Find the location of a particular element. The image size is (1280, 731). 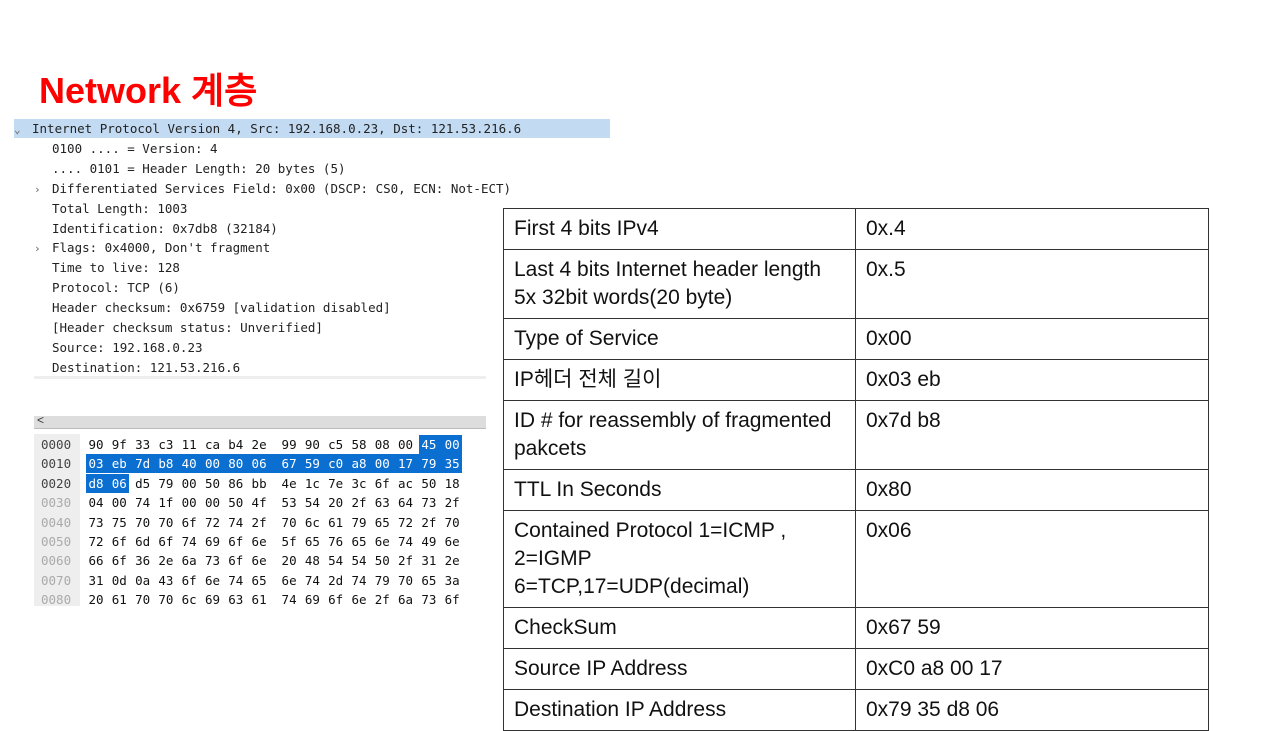

hex-byte: 49 is located at coordinates (429, 541).